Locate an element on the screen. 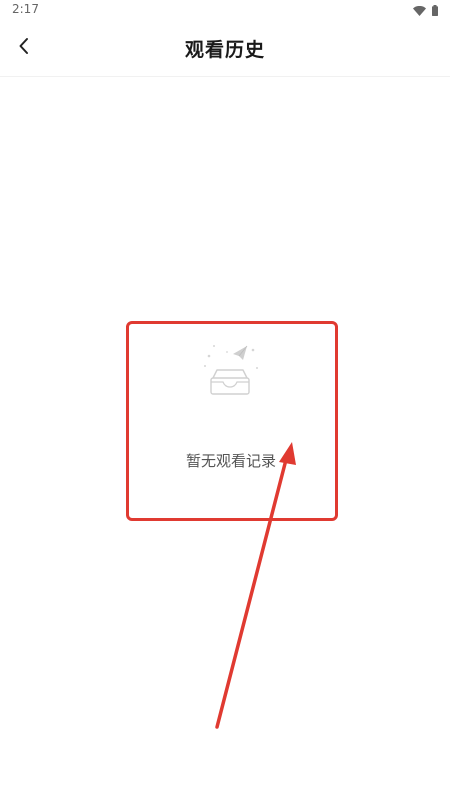 The width and height of the screenshot is (450, 800). empty-state: 暂无观看记录 is located at coordinates (231, 420).